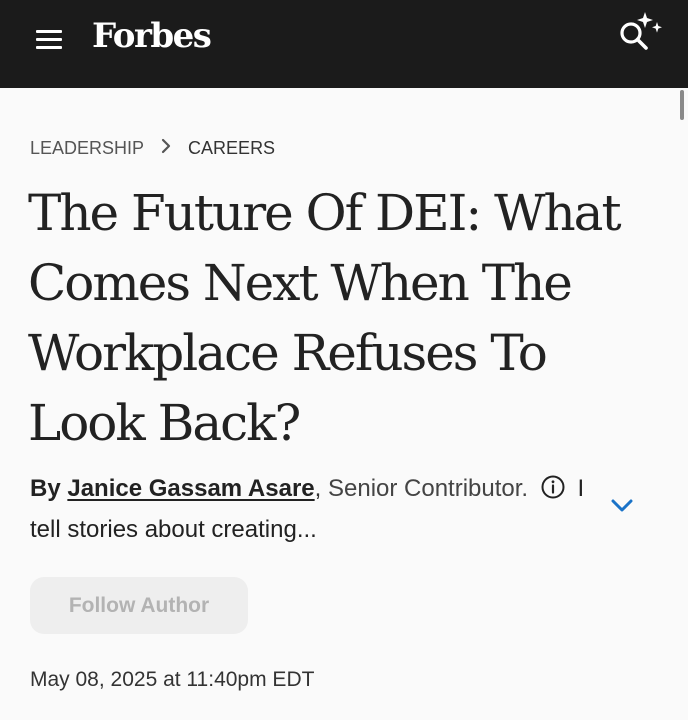  I want to click on follow-author-button: Follow Author, so click(139, 605).